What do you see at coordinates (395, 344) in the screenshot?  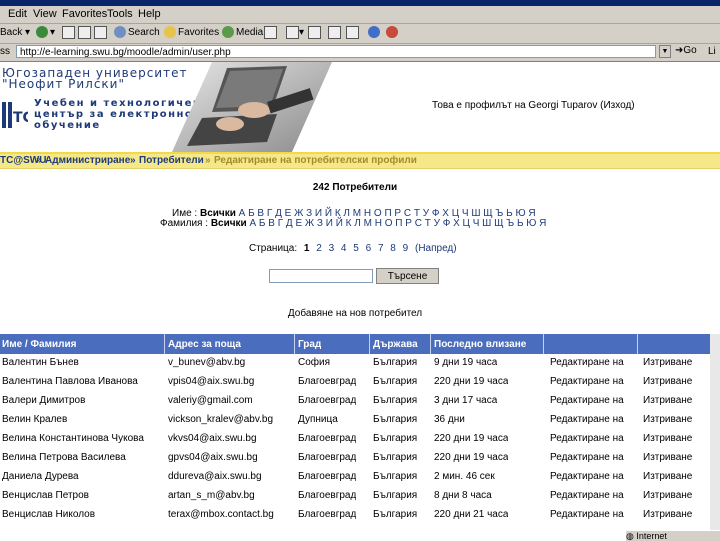 I see `column-header-country: Държава` at bounding box center [395, 344].